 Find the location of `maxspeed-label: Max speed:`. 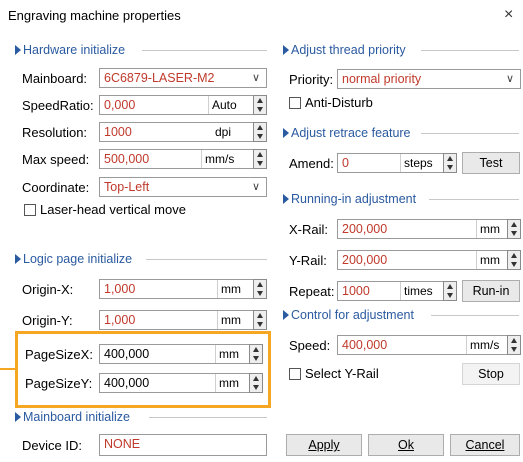

maxspeed-label: Max speed: is located at coordinates (56, 159).